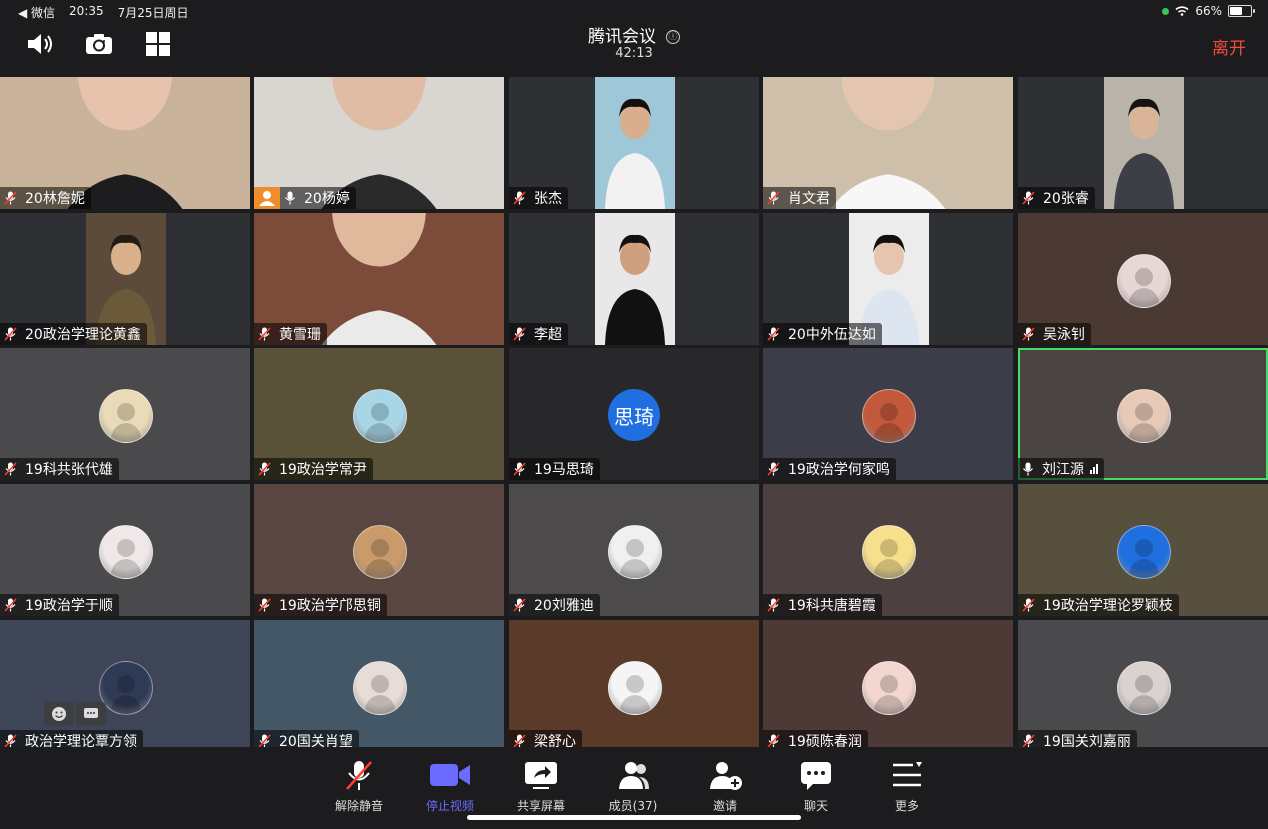 The width and height of the screenshot is (1268, 829). I want to click on participant-name: 19政治学理论罗颖枝, so click(1108, 606).